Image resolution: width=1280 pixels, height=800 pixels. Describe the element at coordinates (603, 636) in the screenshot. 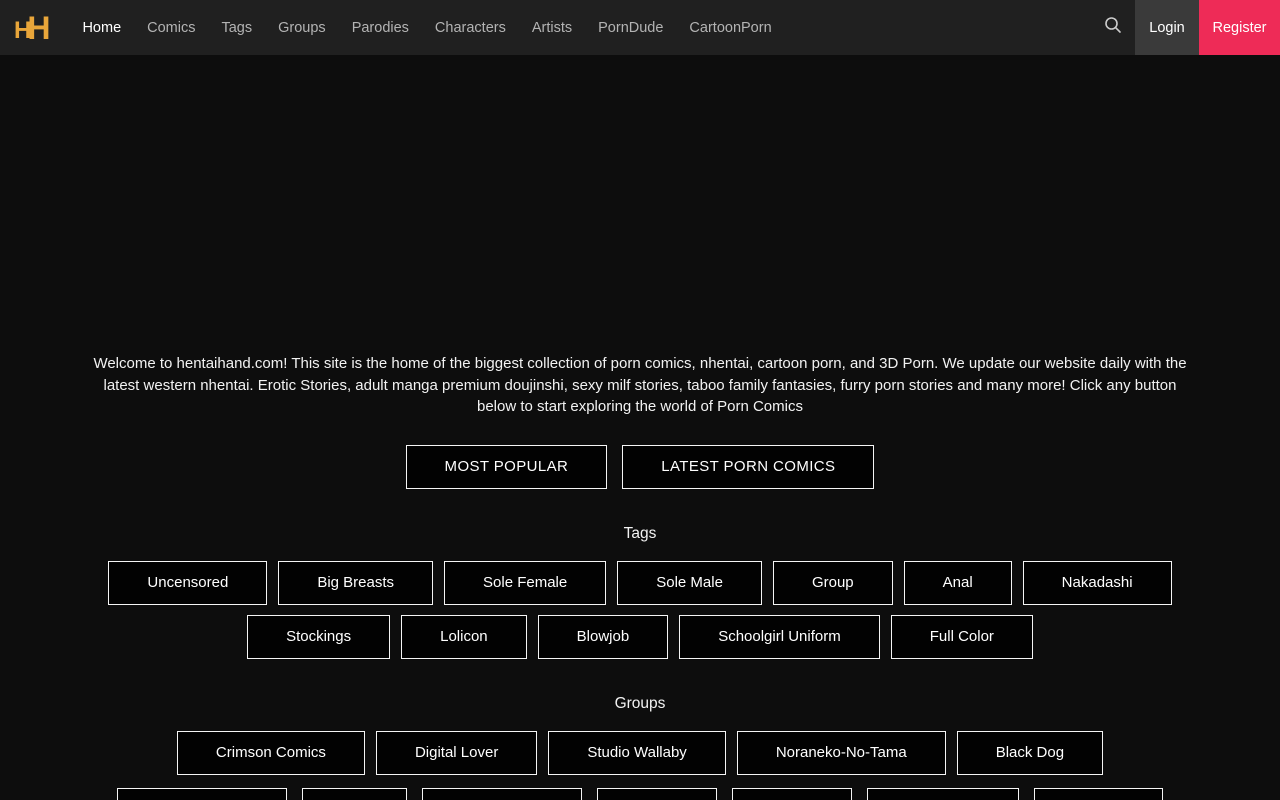

I see `tag-button: Blowjob` at that location.